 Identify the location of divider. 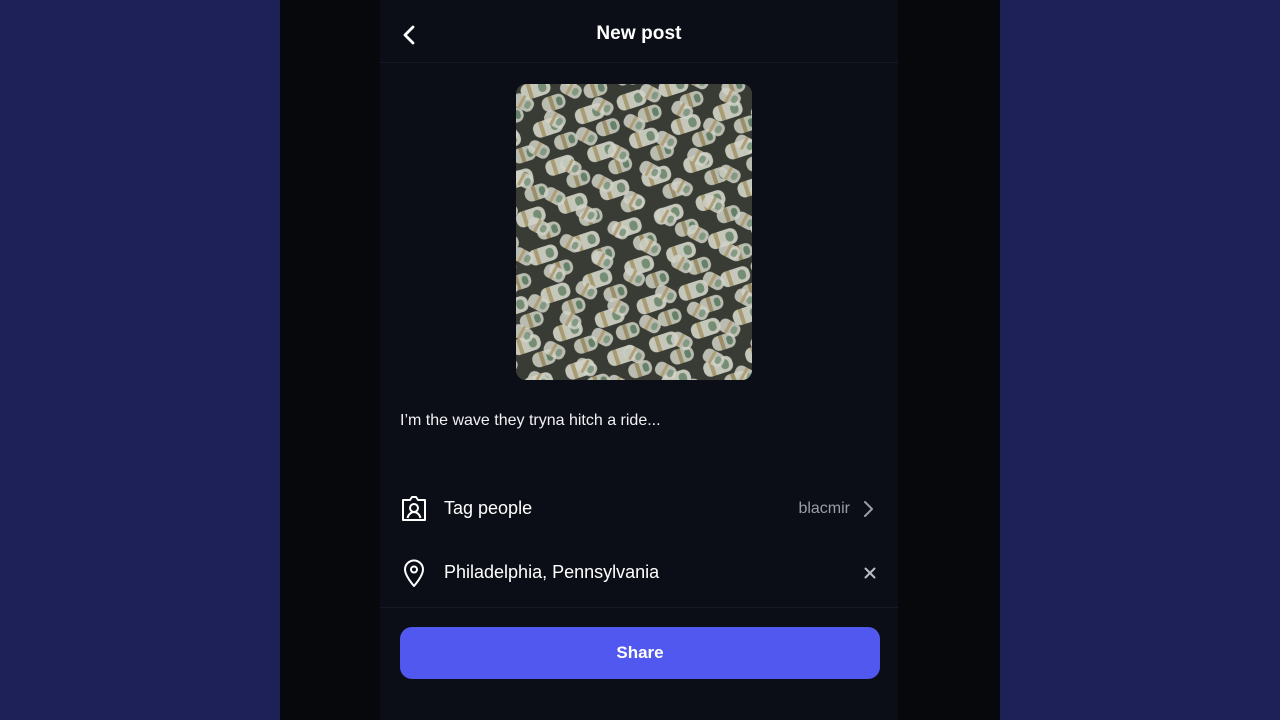
(639, 607).